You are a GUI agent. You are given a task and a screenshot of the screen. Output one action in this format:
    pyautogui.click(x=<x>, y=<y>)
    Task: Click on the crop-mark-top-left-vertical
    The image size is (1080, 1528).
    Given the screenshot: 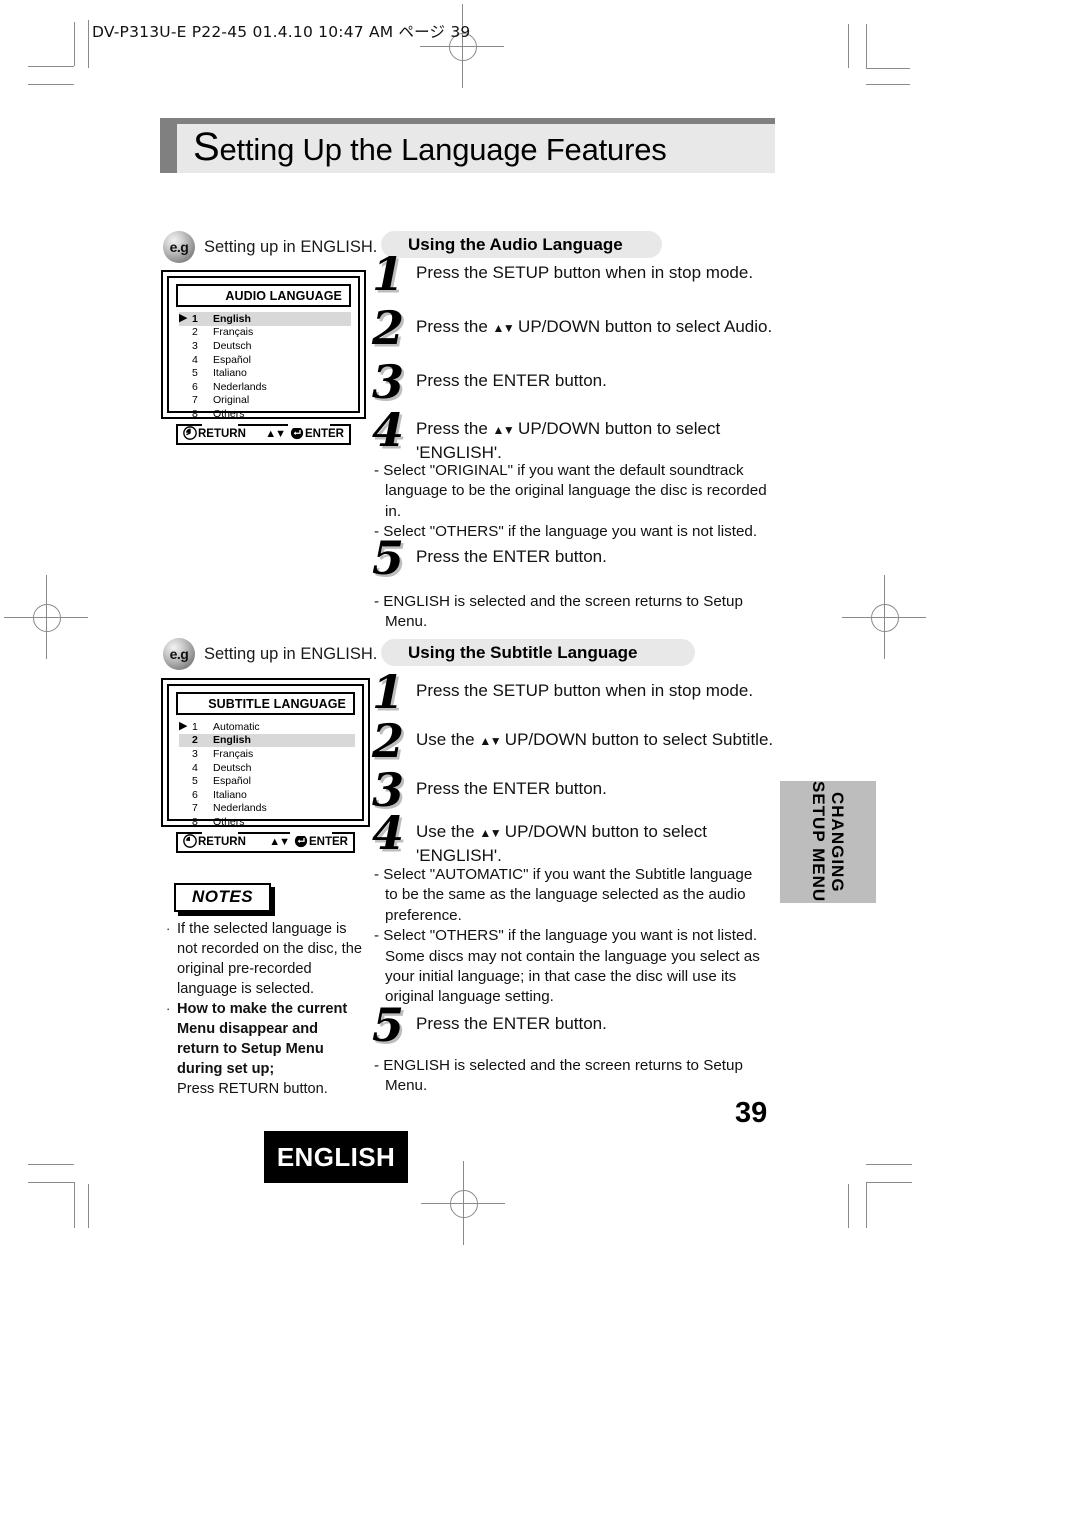 What is the action you would take?
    pyautogui.click(x=74, y=44)
    